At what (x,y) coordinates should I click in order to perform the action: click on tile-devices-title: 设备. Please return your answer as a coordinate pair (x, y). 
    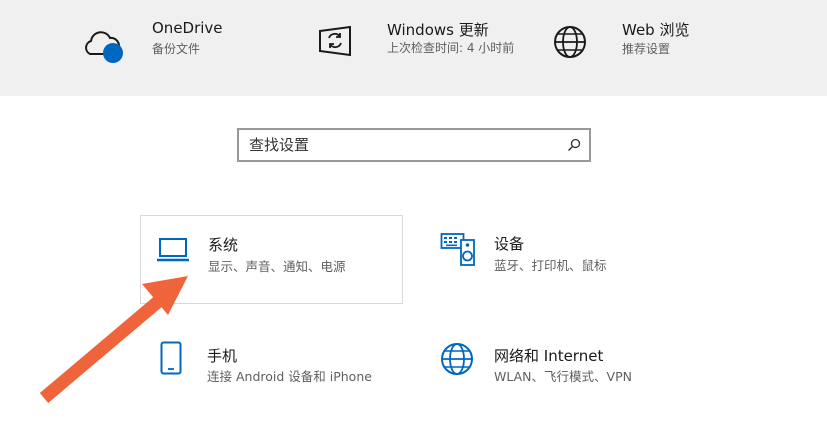
    Looking at the image, I should click on (509, 244).